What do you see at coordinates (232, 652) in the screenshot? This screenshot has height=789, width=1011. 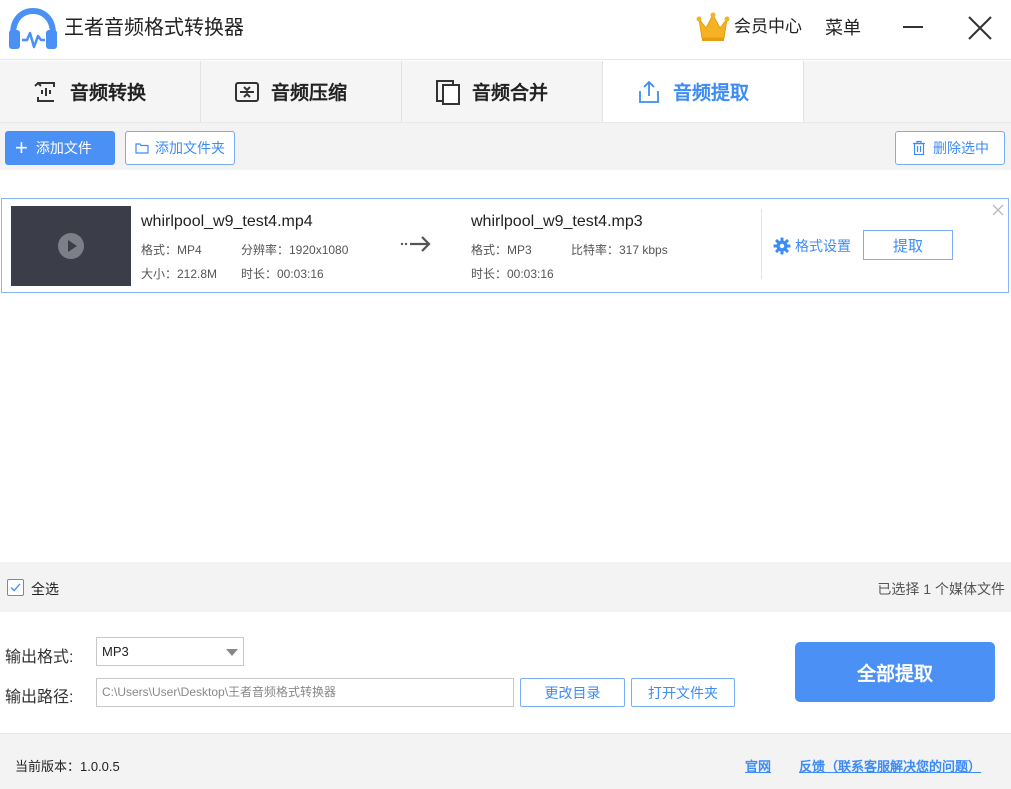 I see `chevron-down-icon` at bounding box center [232, 652].